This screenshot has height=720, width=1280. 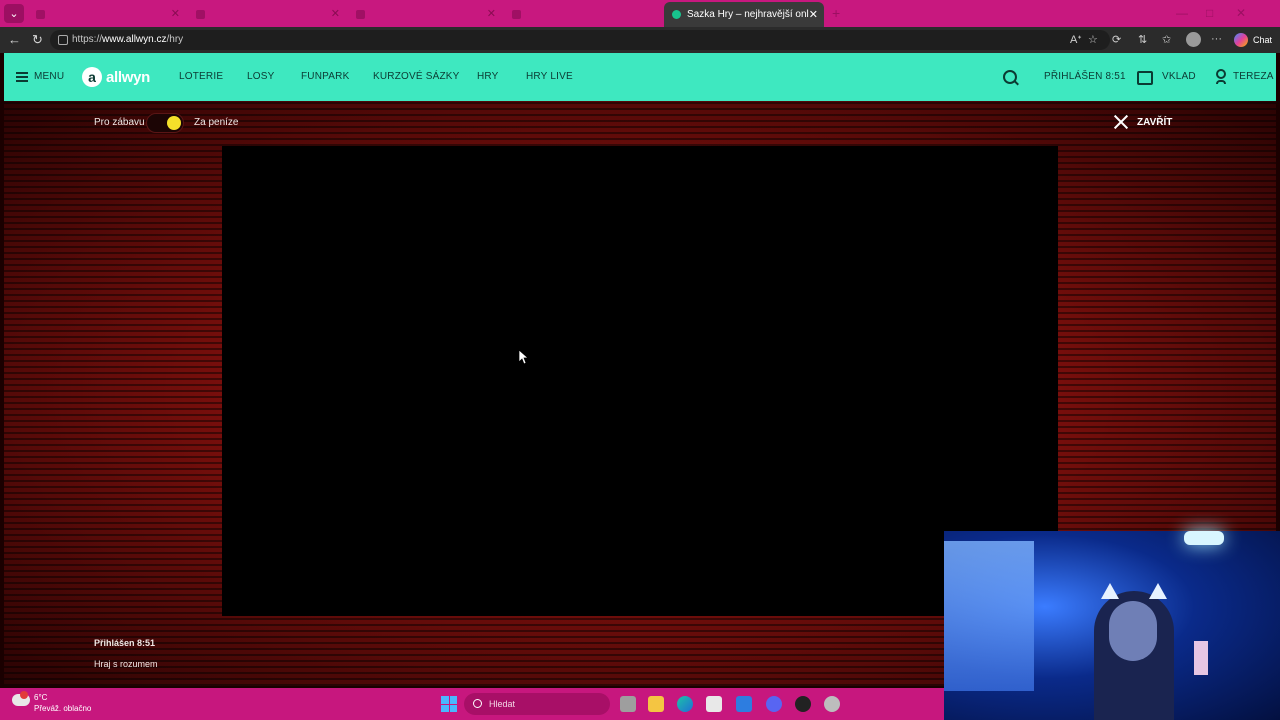 I want to click on url-text: https://www.allwyn.cz/hry, so click(x=128, y=39).